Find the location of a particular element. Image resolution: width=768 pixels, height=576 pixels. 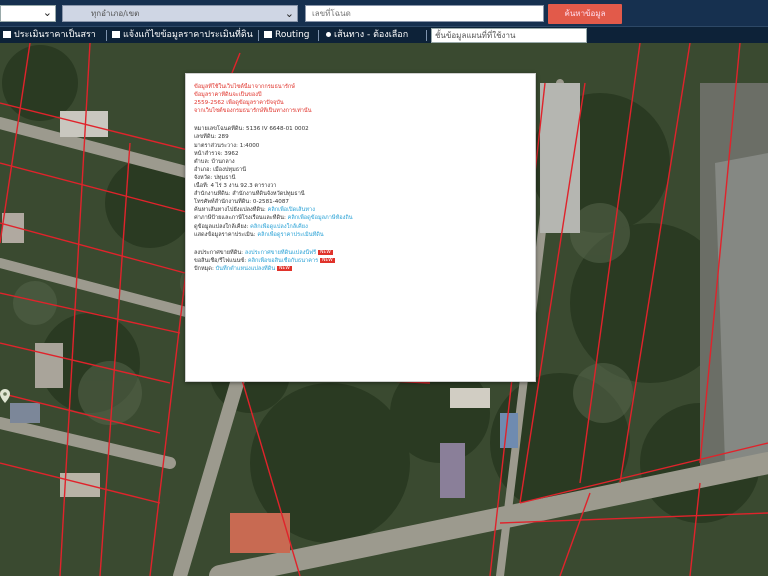

detail-row: เลขที่ดิน: 289 is located at coordinates (360, 137).